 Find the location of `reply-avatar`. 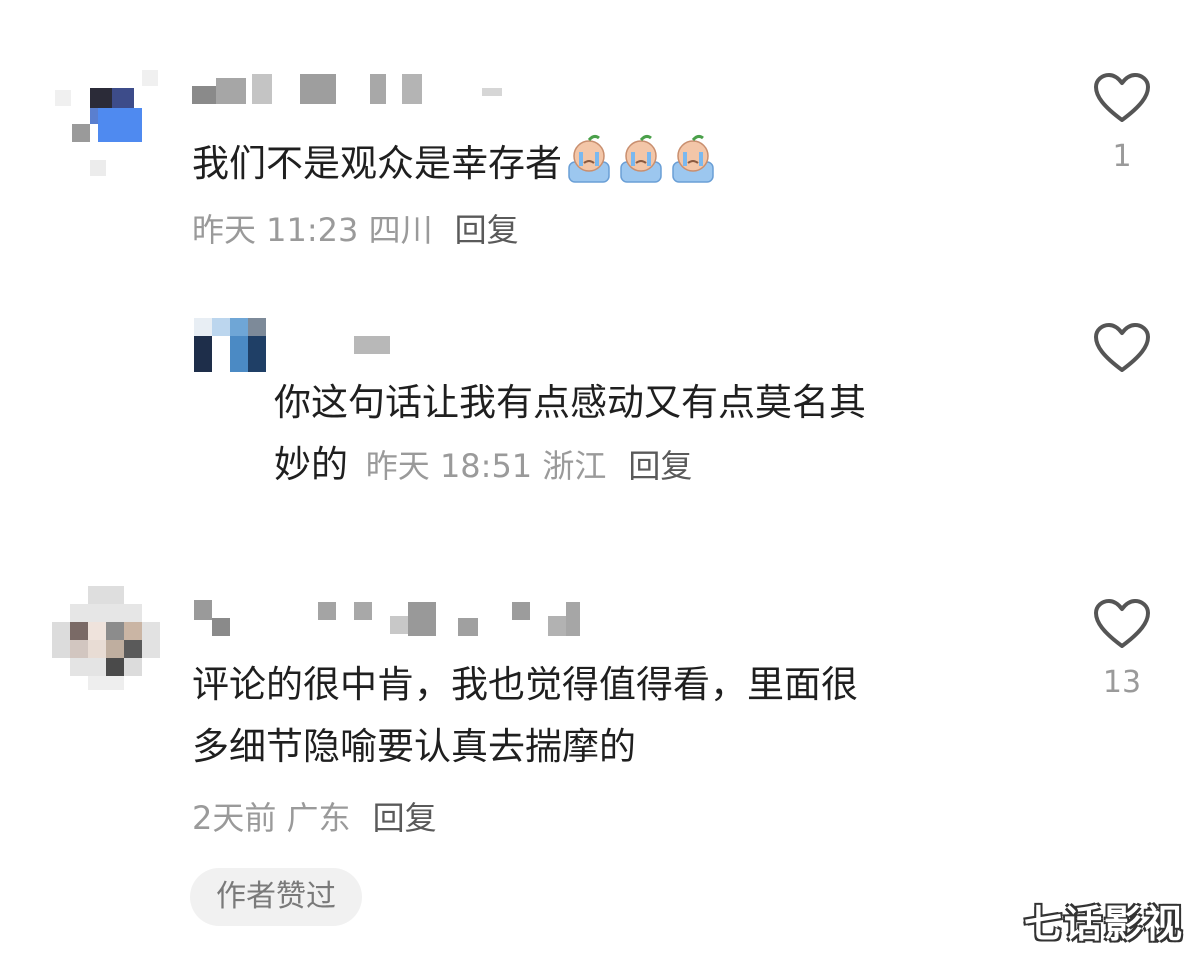

reply-avatar is located at coordinates (230, 345).